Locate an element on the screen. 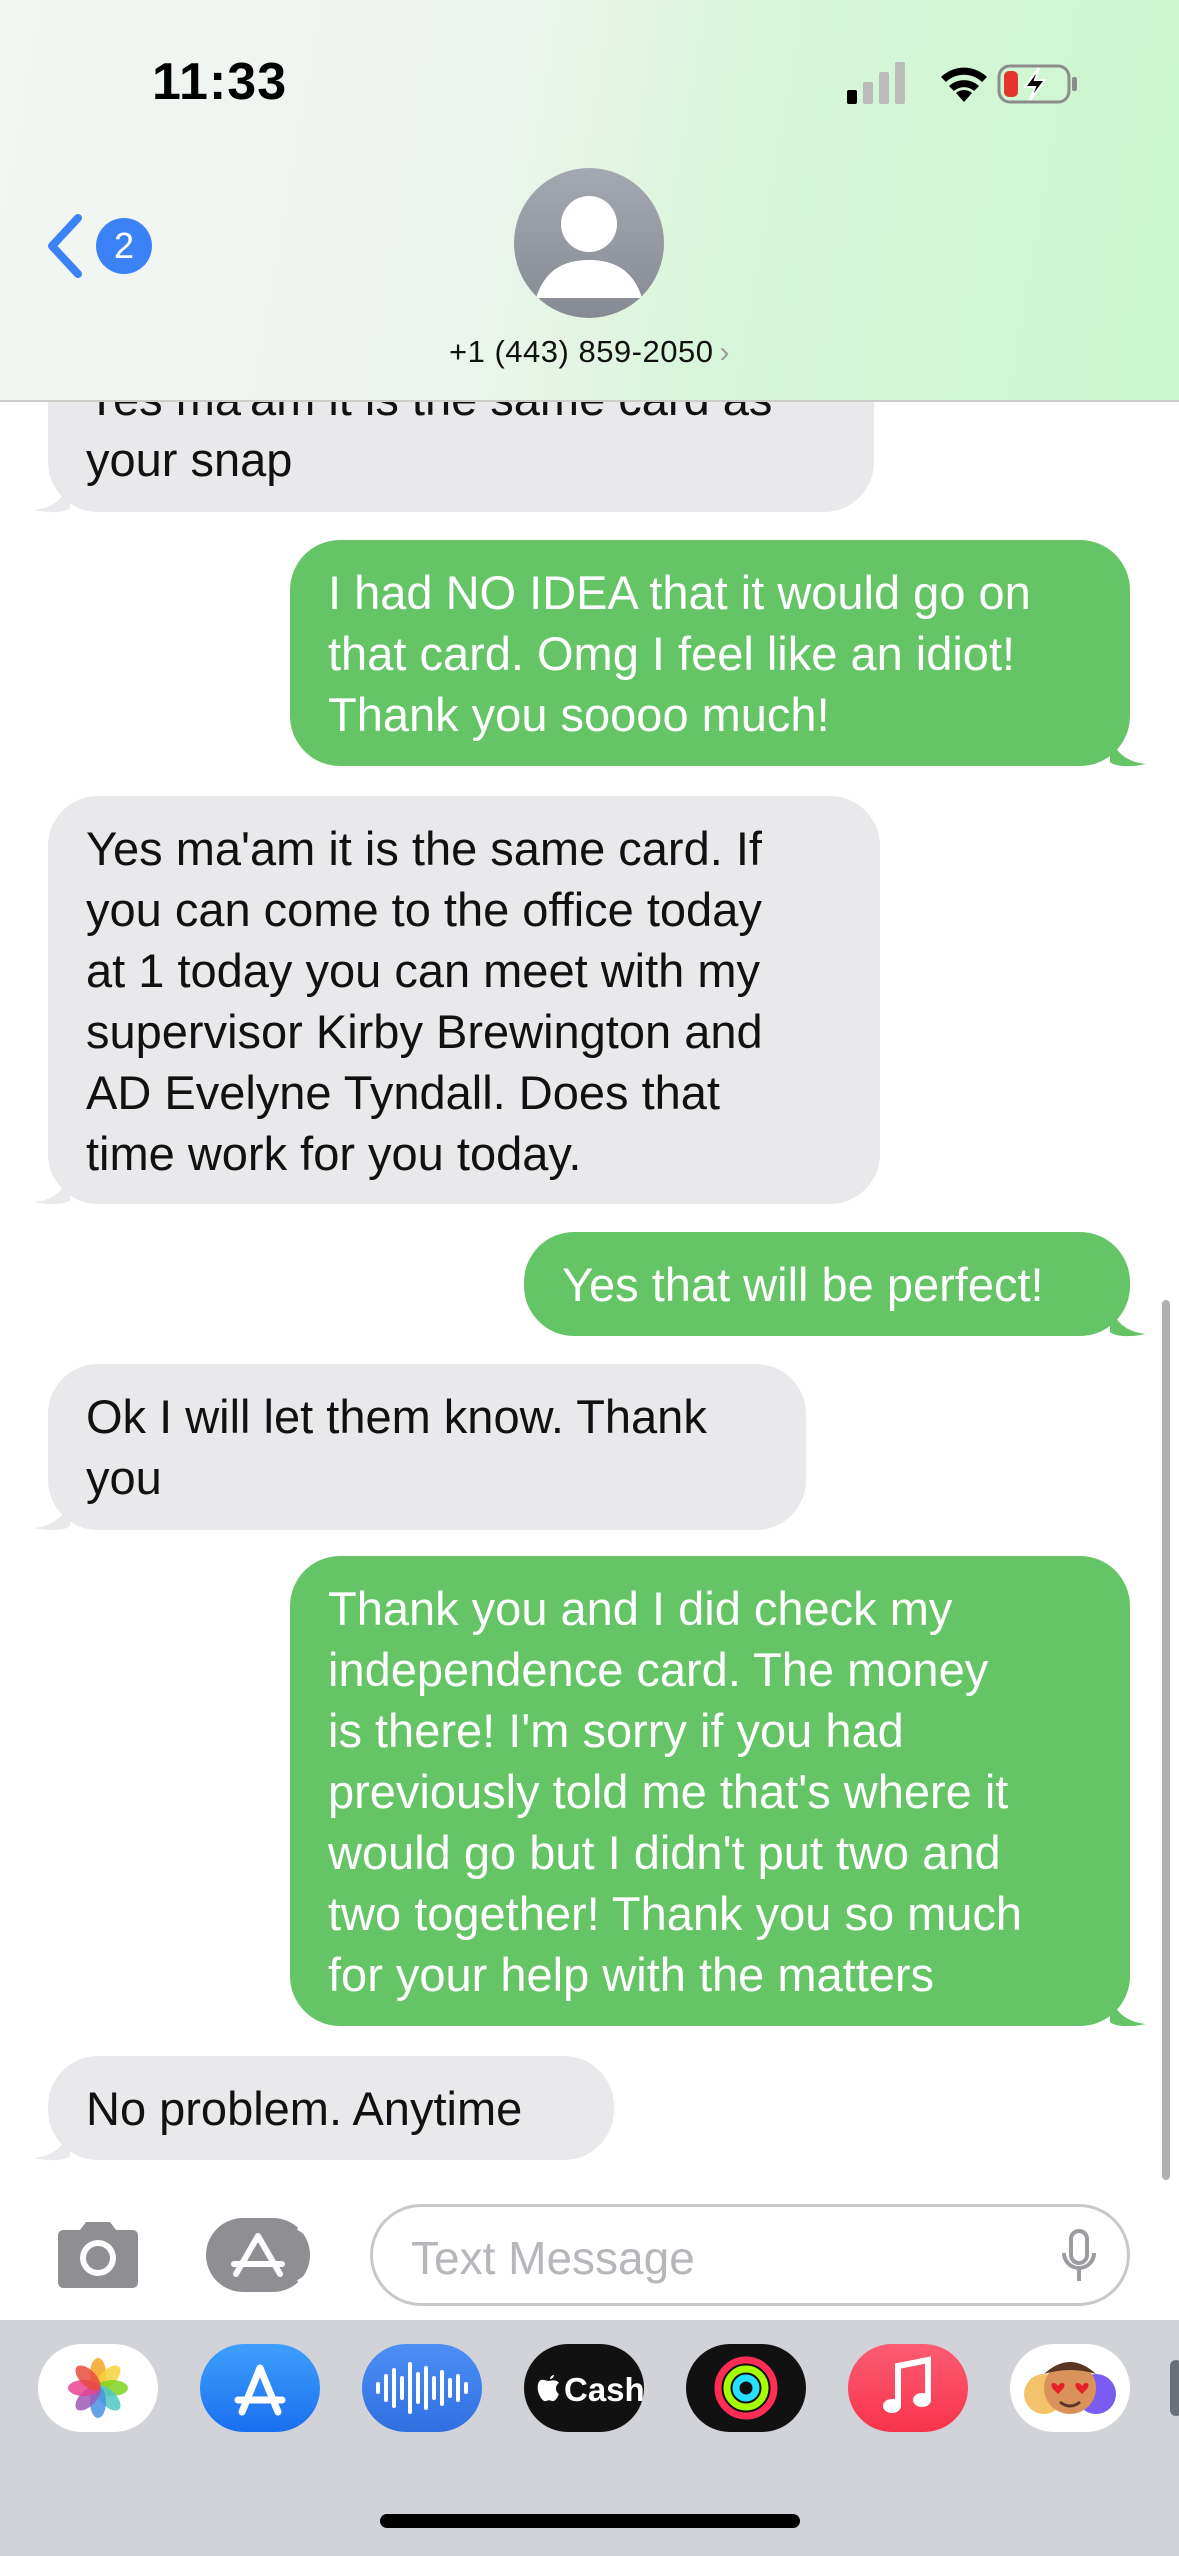  apps-button is located at coordinates (261, 2255).